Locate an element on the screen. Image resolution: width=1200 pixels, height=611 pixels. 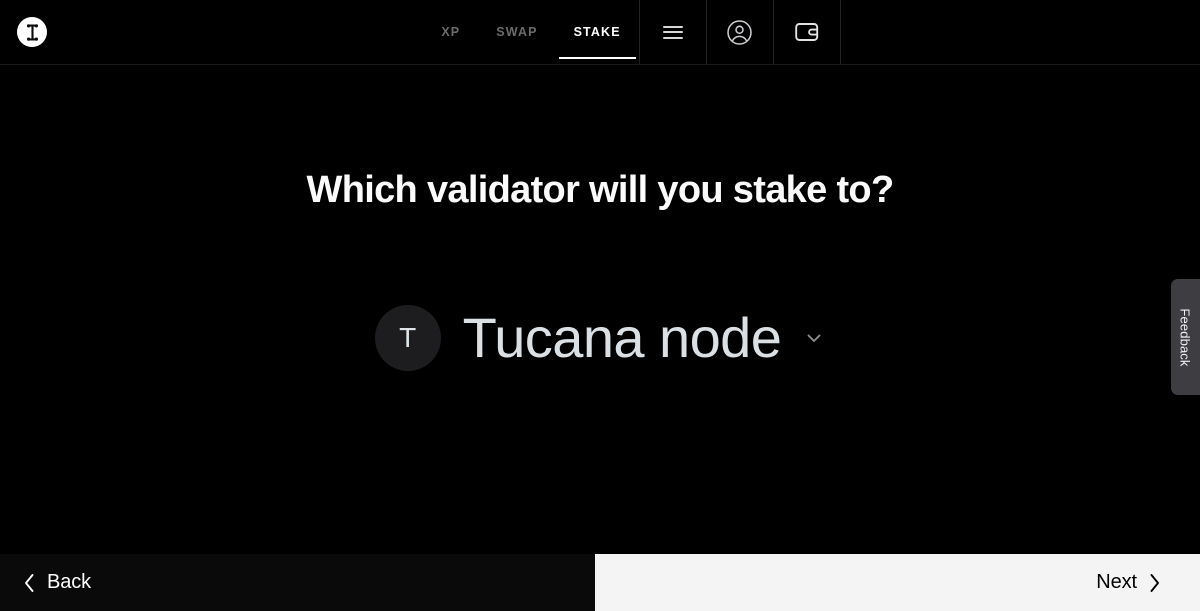
wallet-button is located at coordinates (806, 32).